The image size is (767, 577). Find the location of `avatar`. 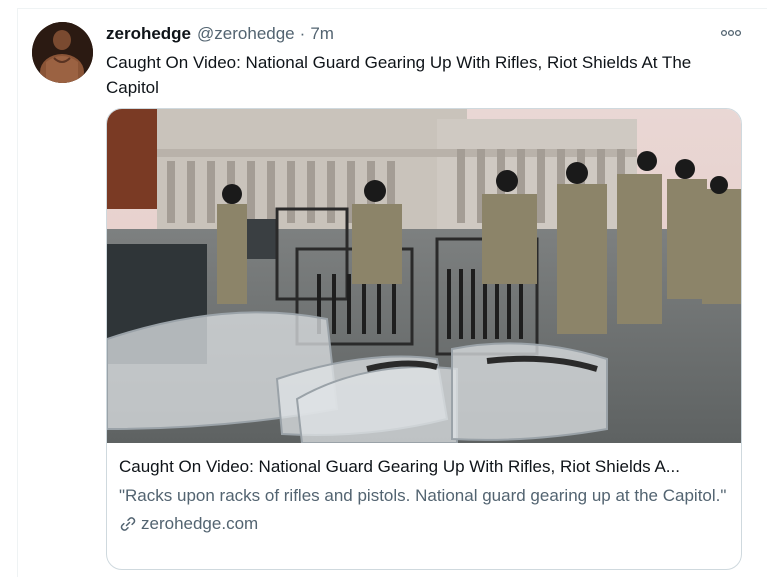

avatar is located at coordinates (62, 52).